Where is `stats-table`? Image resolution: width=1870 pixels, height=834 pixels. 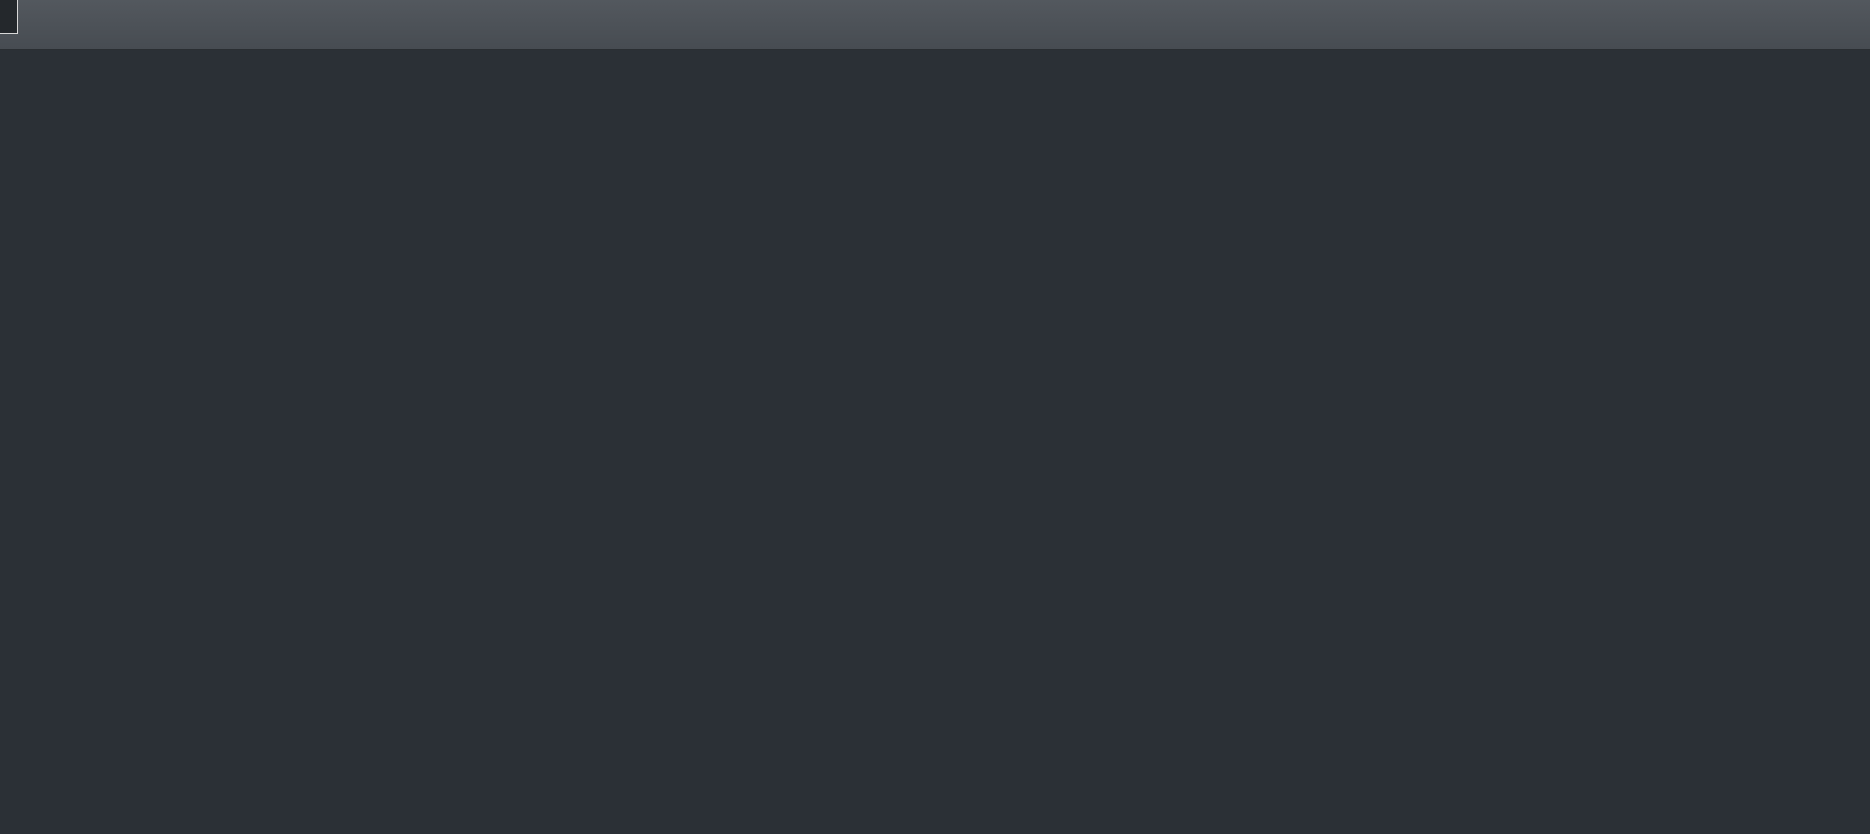
stats-table is located at coordinates (935, 46).